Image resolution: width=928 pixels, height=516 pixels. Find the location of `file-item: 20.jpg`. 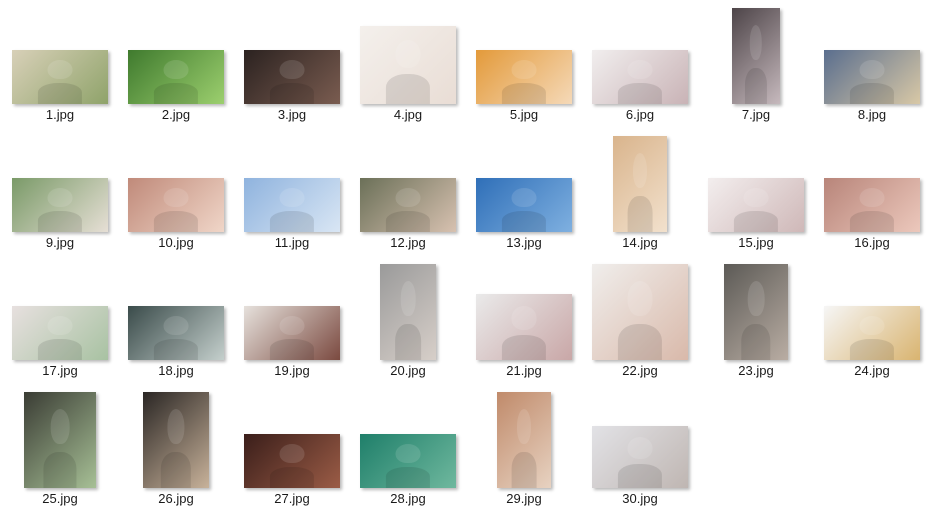

file-item: 20.jpg is located at coordinates (408, 320).